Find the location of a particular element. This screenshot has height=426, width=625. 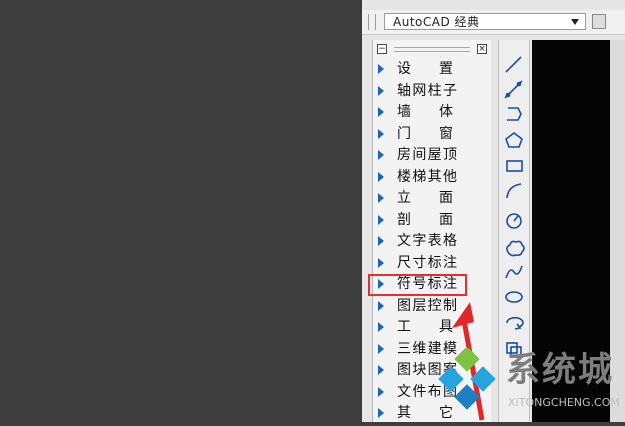

side-menu-item-label: 文字表格 is located at coordinates (427, 241).